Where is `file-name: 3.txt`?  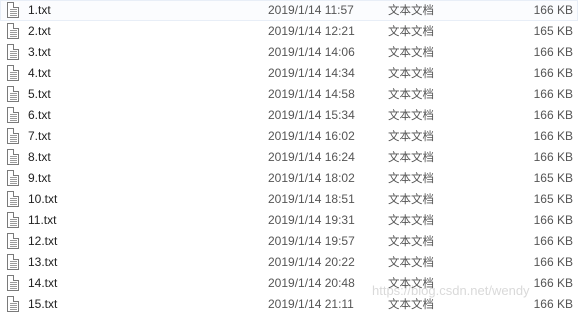 file-name: 3.txt is located at coordinates (39, 52).